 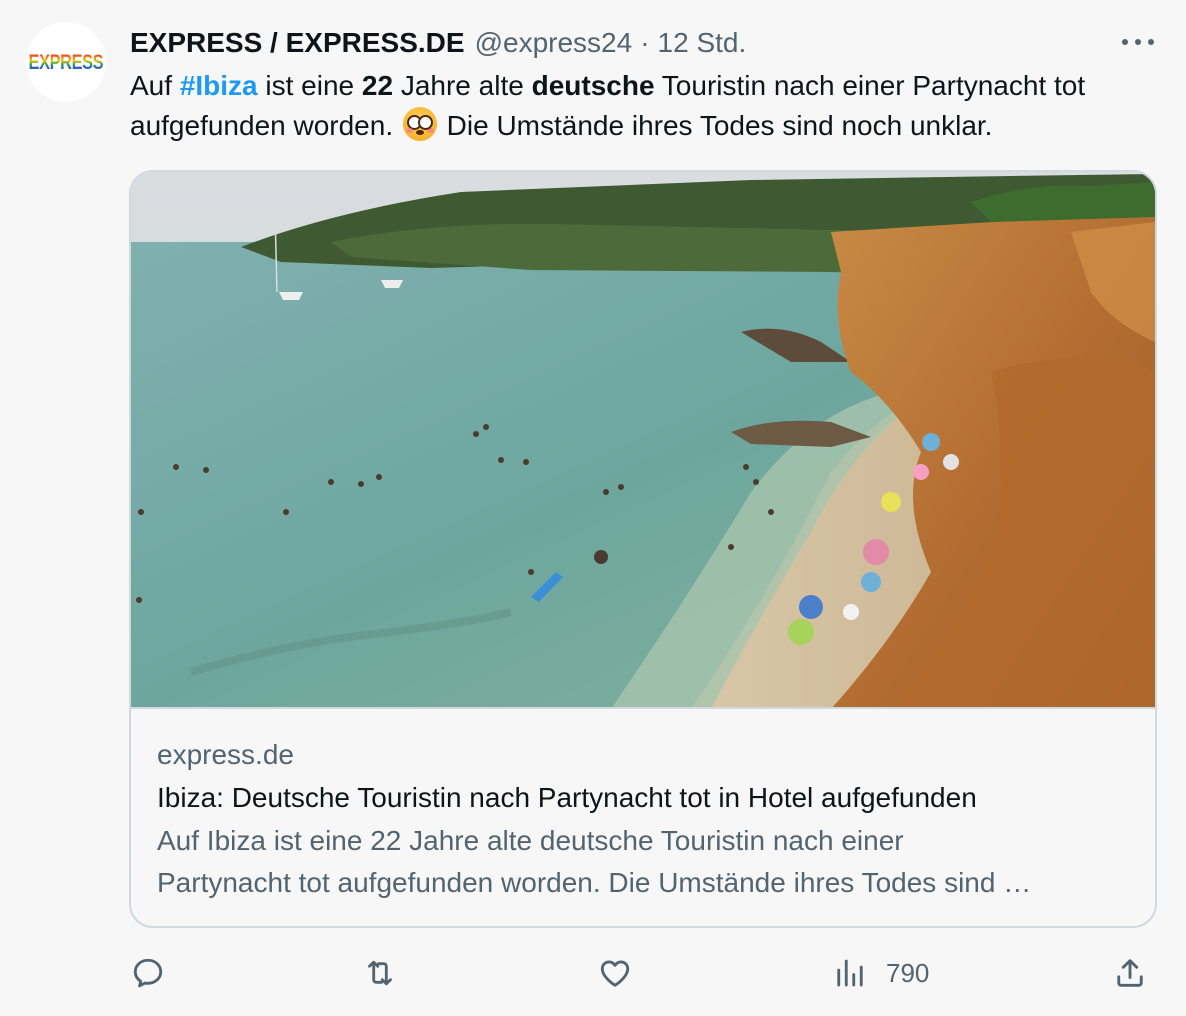 I want to click on avatar-logo-text: EXPRESS, so click(x=66, y=62).